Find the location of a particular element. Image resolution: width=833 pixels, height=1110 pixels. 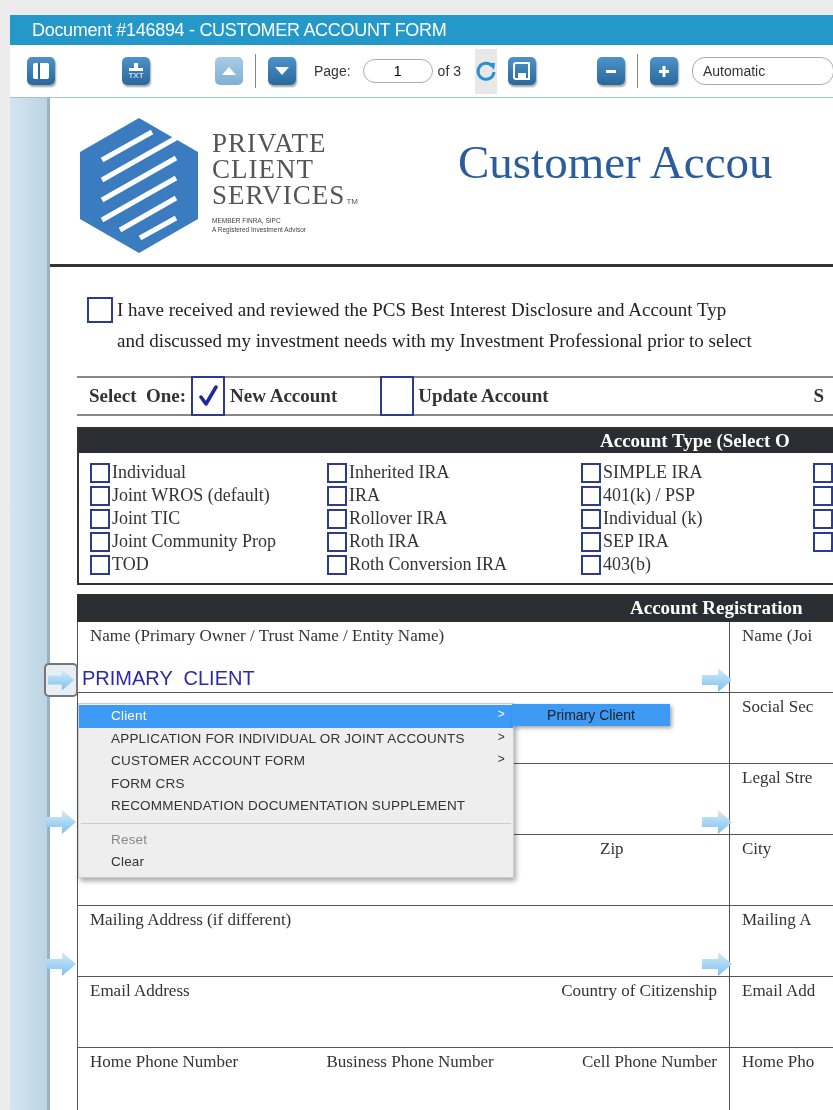

field-label: Home Pho is located at coordinates (778, 1062).